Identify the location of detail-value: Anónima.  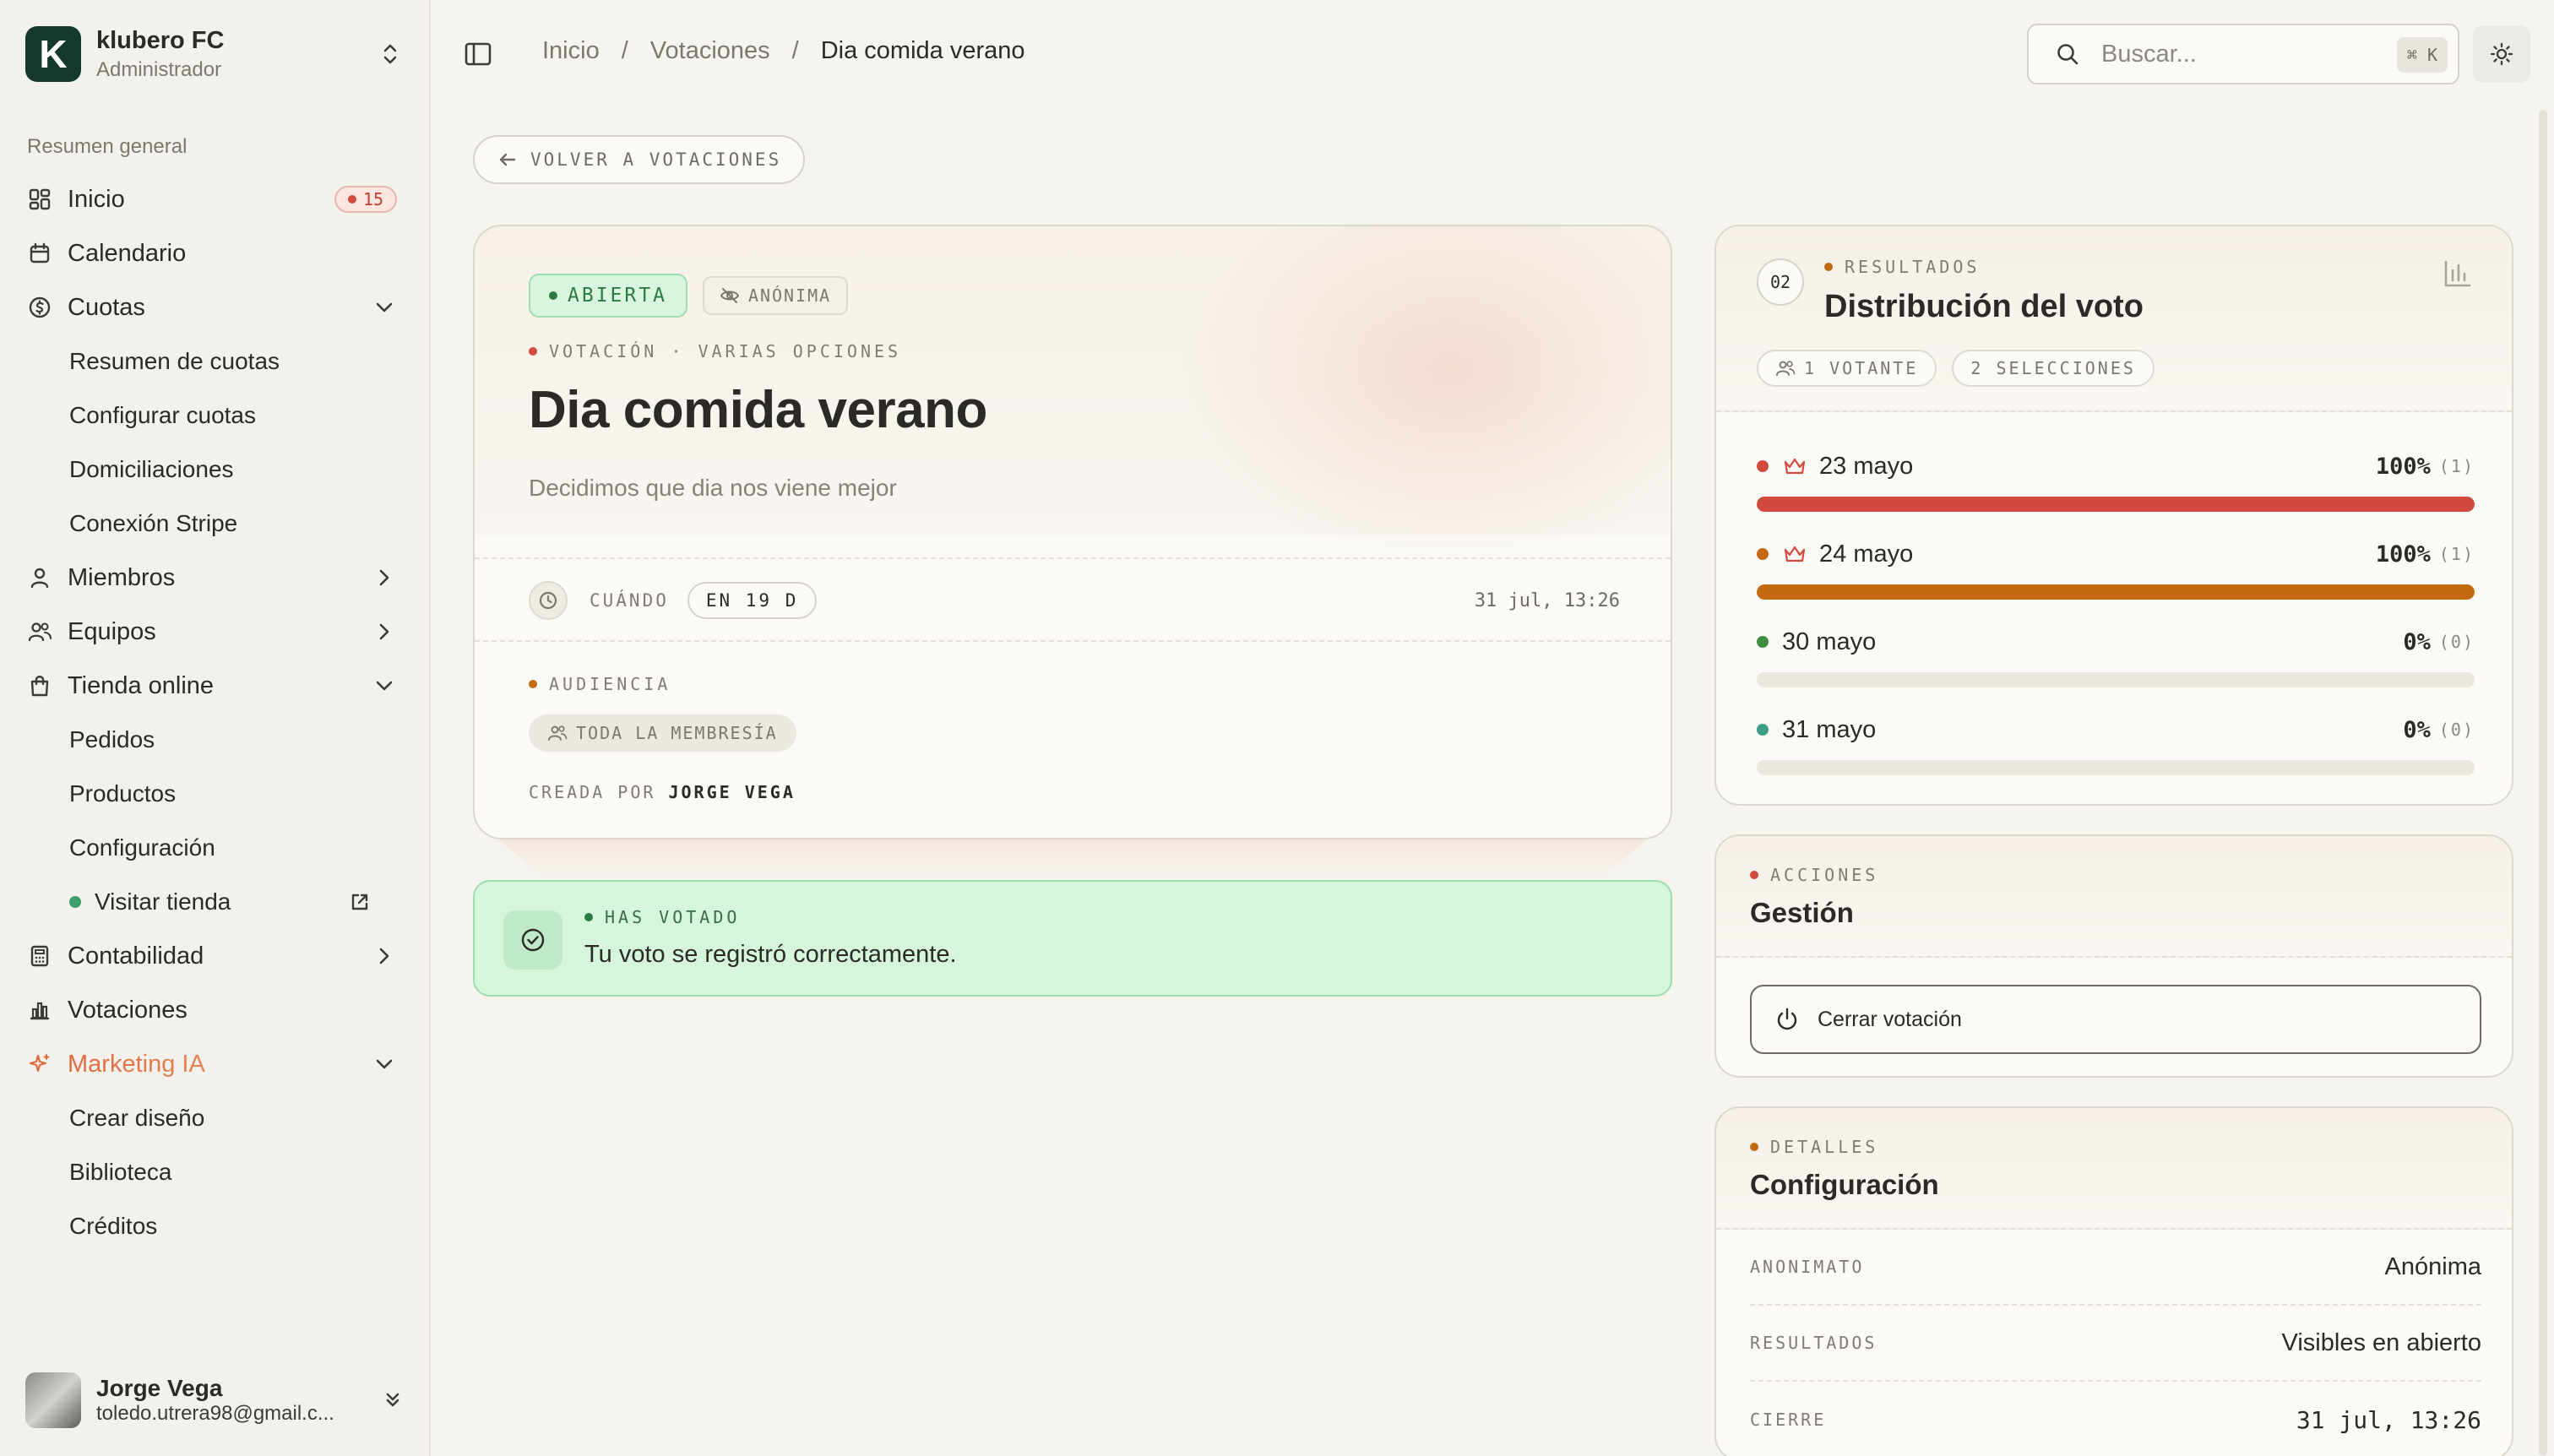
(2432, 1266).